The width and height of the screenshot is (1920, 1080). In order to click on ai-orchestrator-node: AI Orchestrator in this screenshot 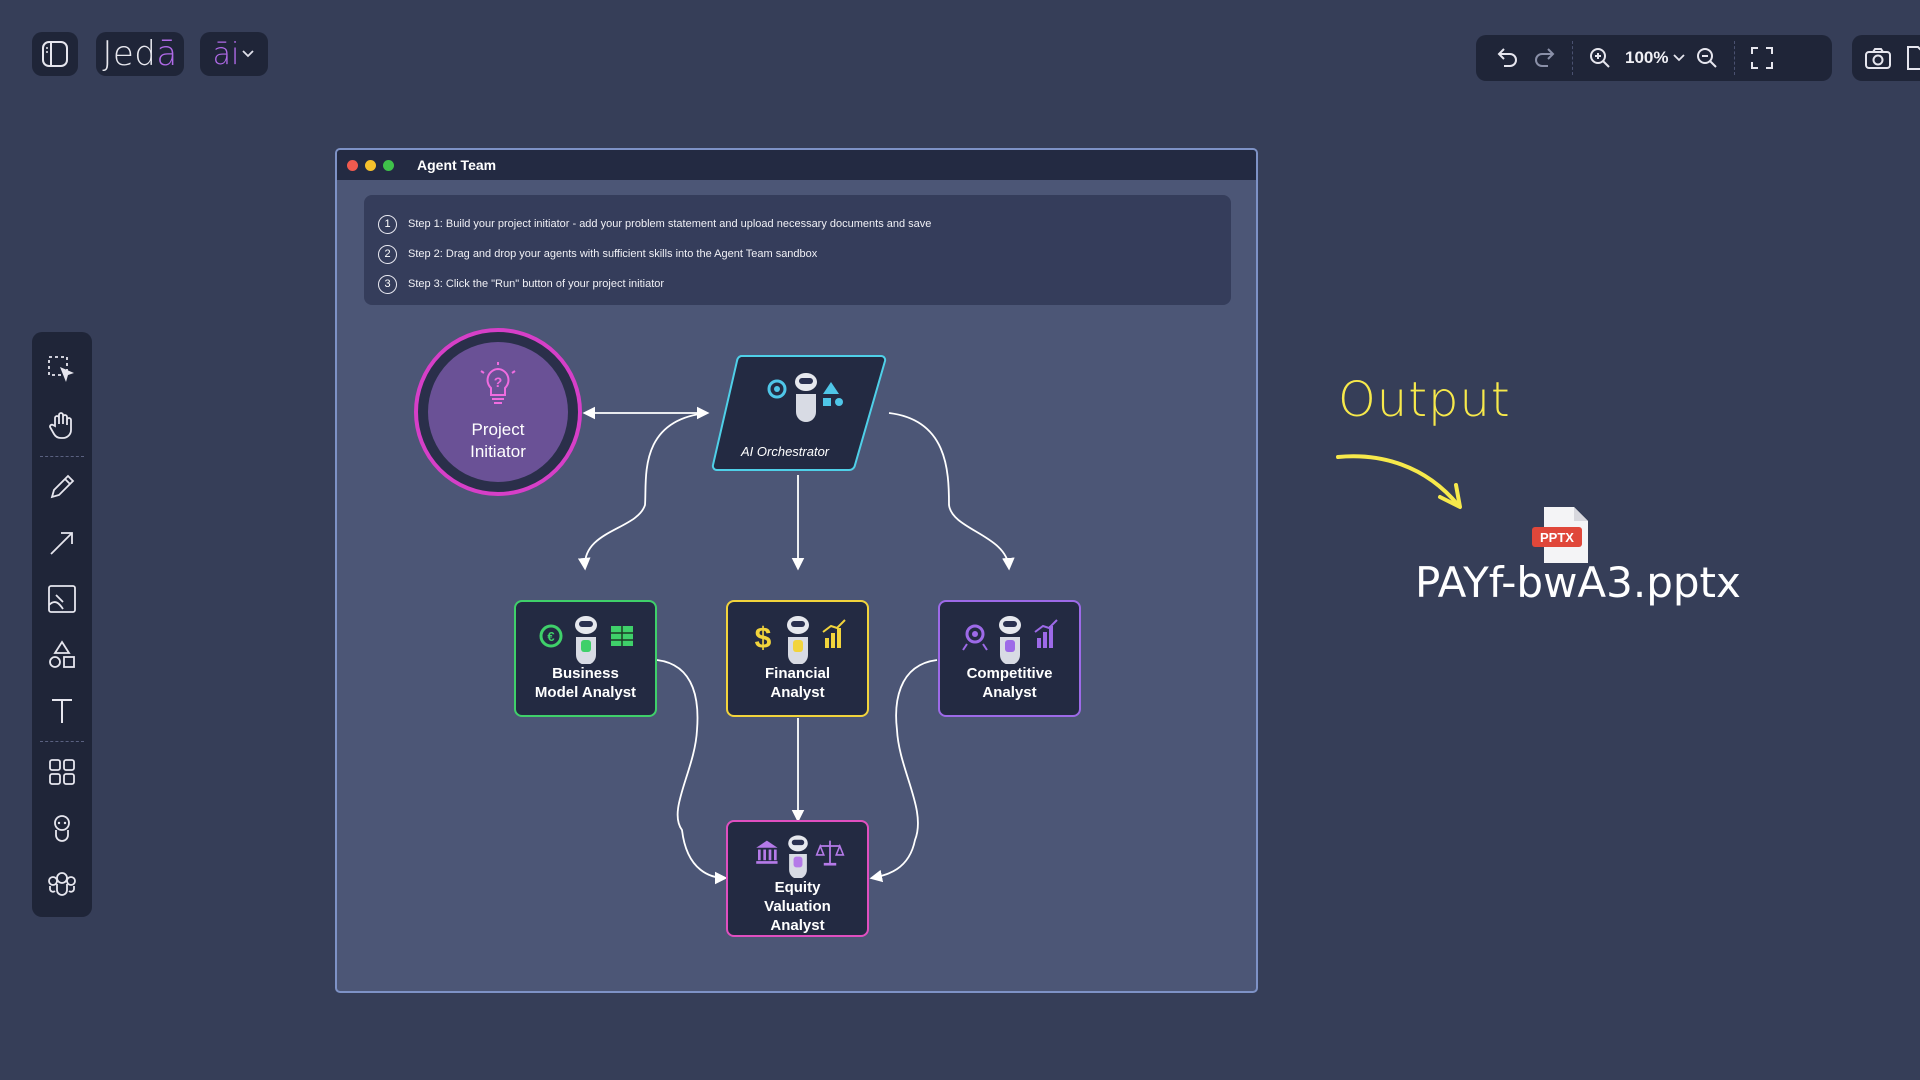, I will do `click(798, 413)`.